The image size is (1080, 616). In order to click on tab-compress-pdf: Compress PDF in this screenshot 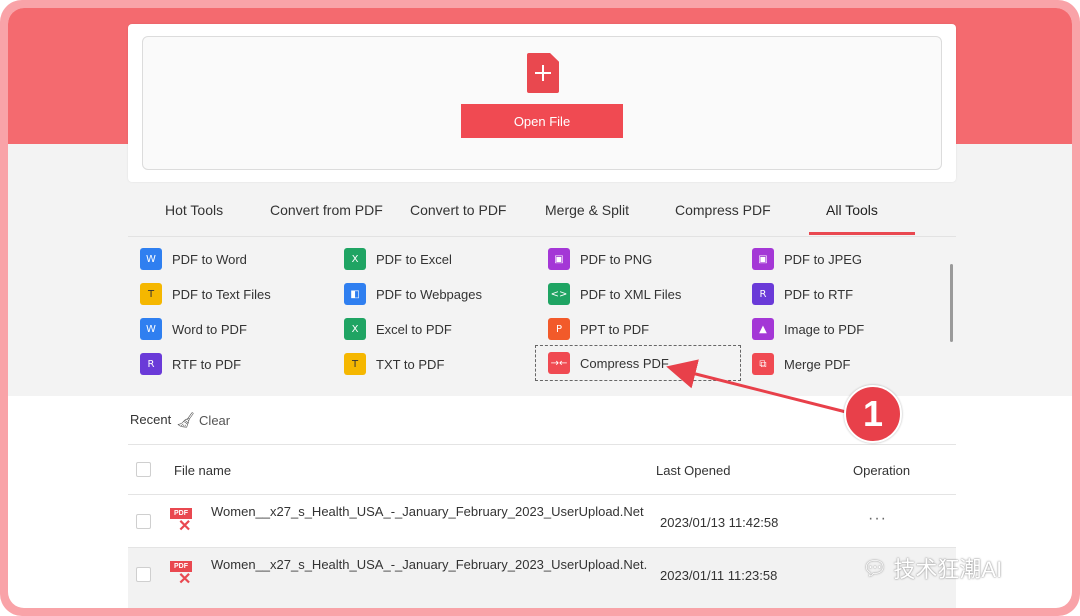, I will do `click(723, 210)`.